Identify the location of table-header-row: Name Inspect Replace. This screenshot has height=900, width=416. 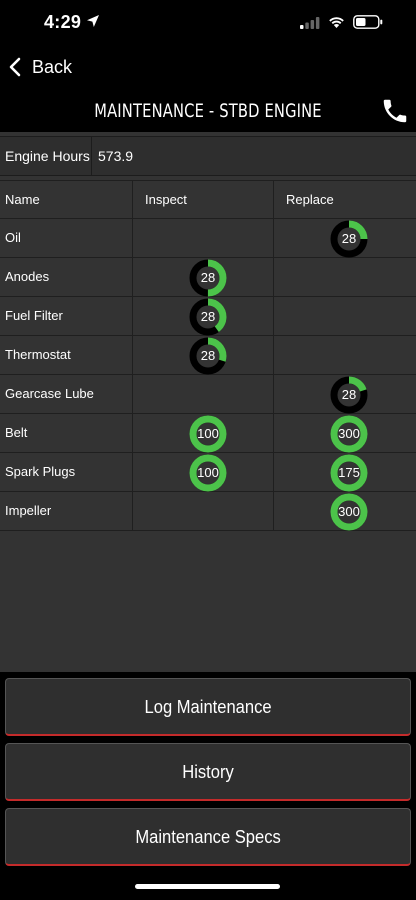
(208, 199).